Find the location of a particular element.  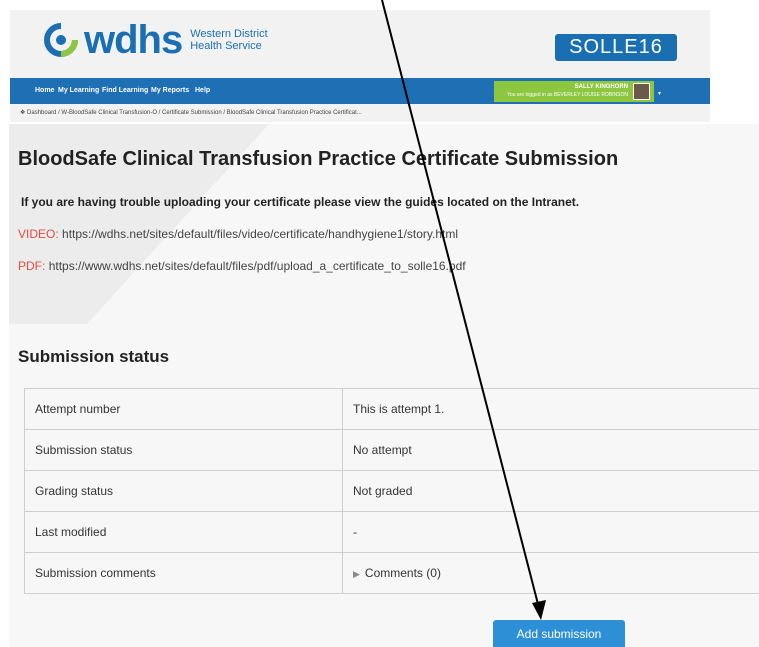

expand-triangle-icon: ▶ is located at coordinates (356, 574).